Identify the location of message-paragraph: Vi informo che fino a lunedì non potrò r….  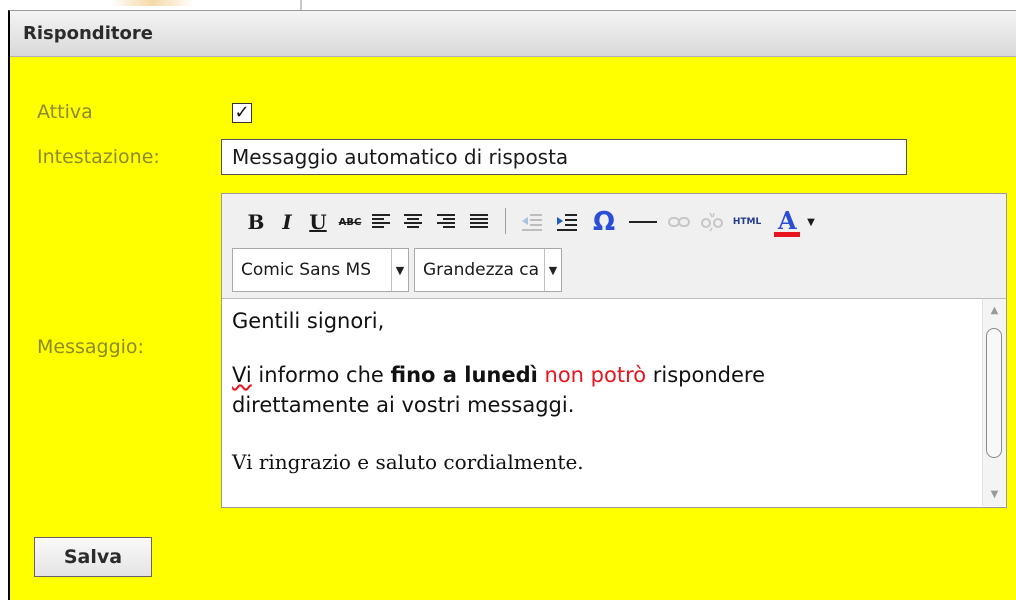
(498, 375).